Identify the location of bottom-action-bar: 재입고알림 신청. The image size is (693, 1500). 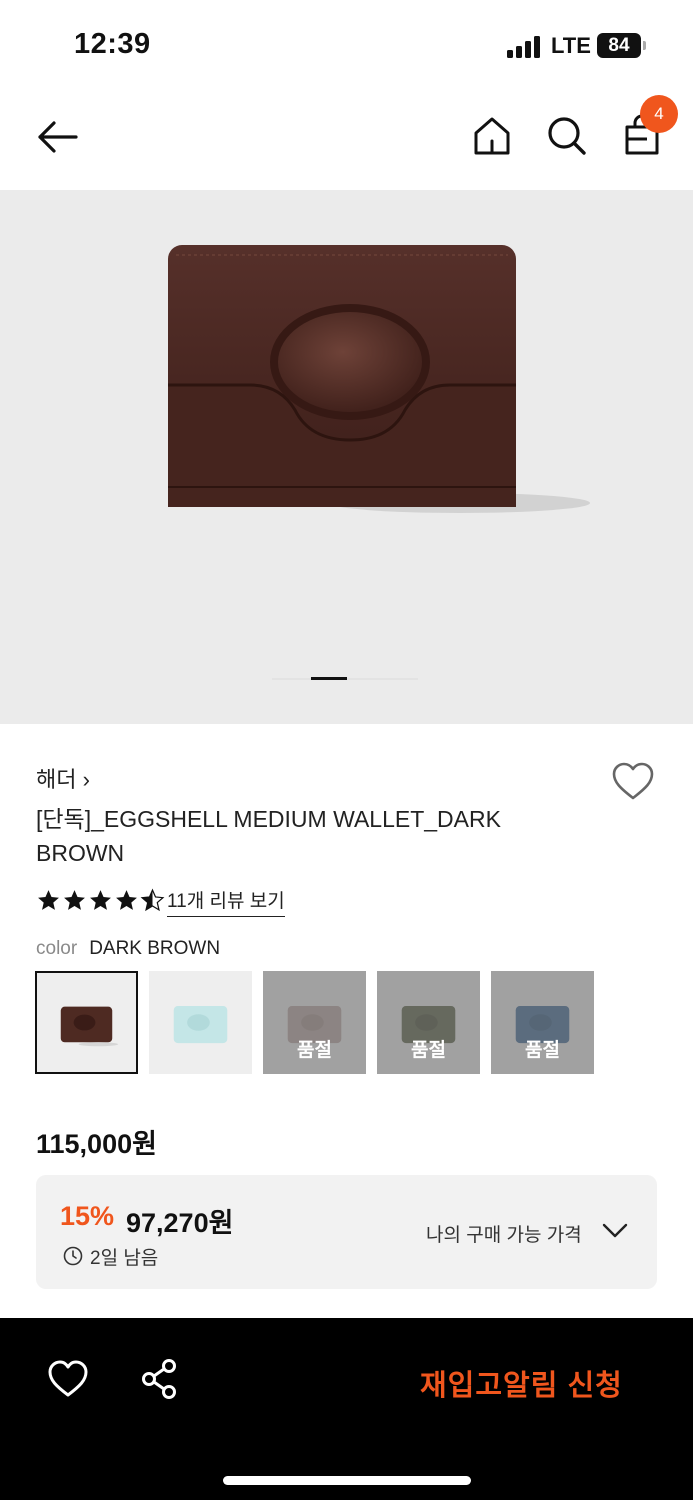
(346, 1409).